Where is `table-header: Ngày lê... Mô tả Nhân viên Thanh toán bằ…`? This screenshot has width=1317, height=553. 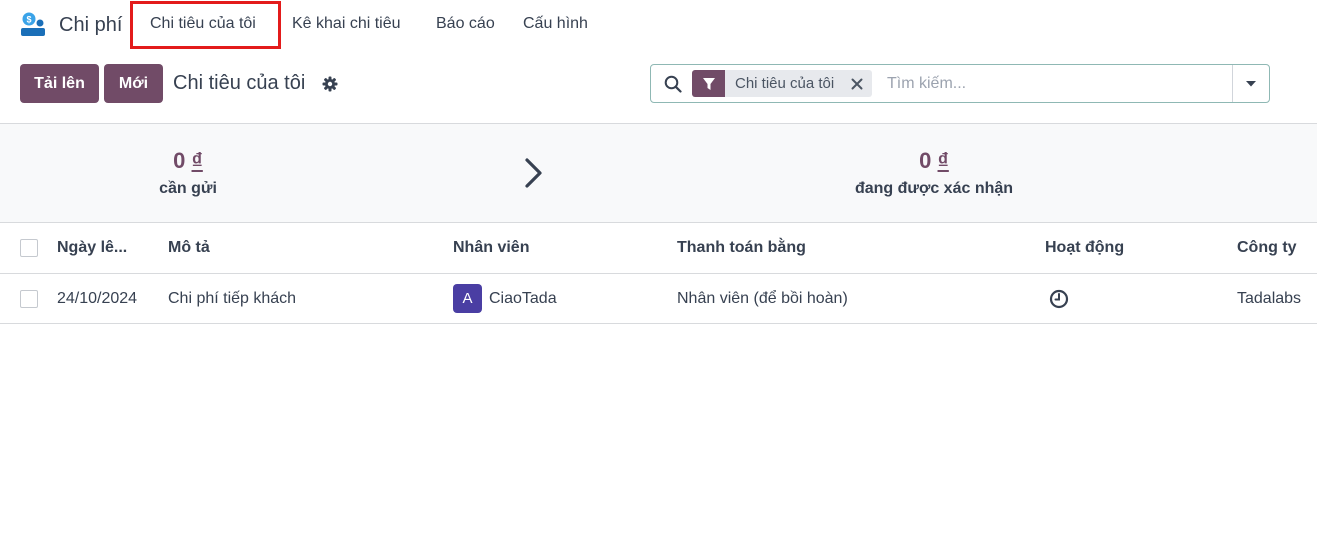 table-header: Ngày lê... Mô tả Nhân viên Thanh toán bằ… is located at coordinates (658, 248).